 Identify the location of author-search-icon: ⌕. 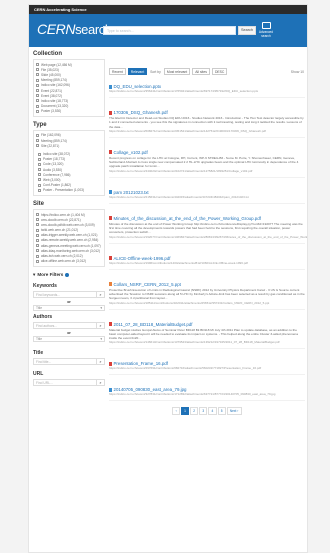
(101, 325).